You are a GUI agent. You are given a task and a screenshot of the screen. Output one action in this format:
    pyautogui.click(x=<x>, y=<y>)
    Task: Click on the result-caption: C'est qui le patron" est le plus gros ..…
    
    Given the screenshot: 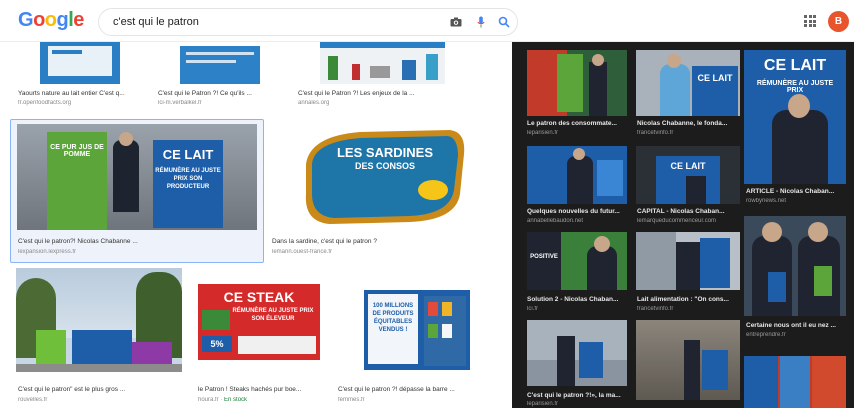 What is the action you would take?
    pyautogui.click(x=98, y=389)
    